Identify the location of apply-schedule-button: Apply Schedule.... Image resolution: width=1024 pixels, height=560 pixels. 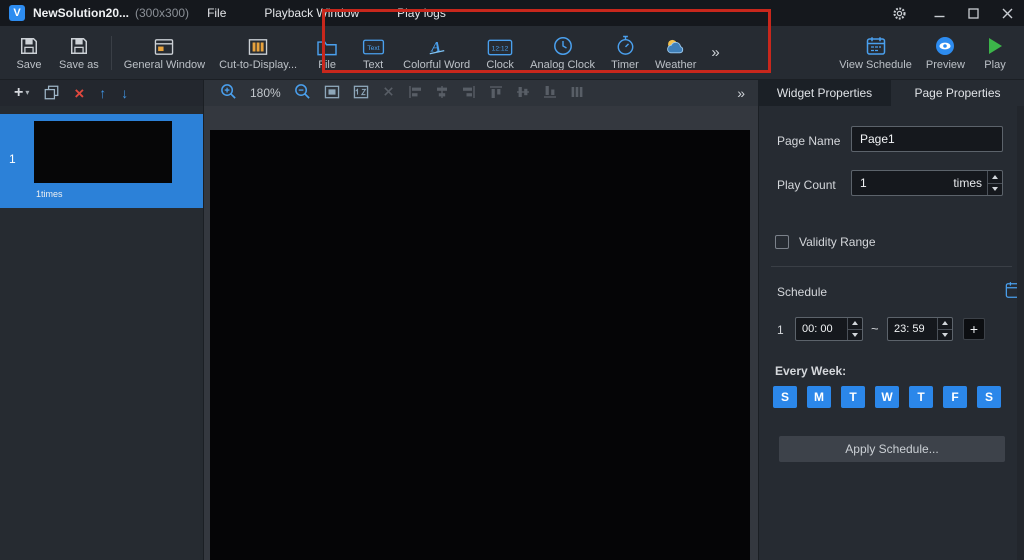
(892, 449).